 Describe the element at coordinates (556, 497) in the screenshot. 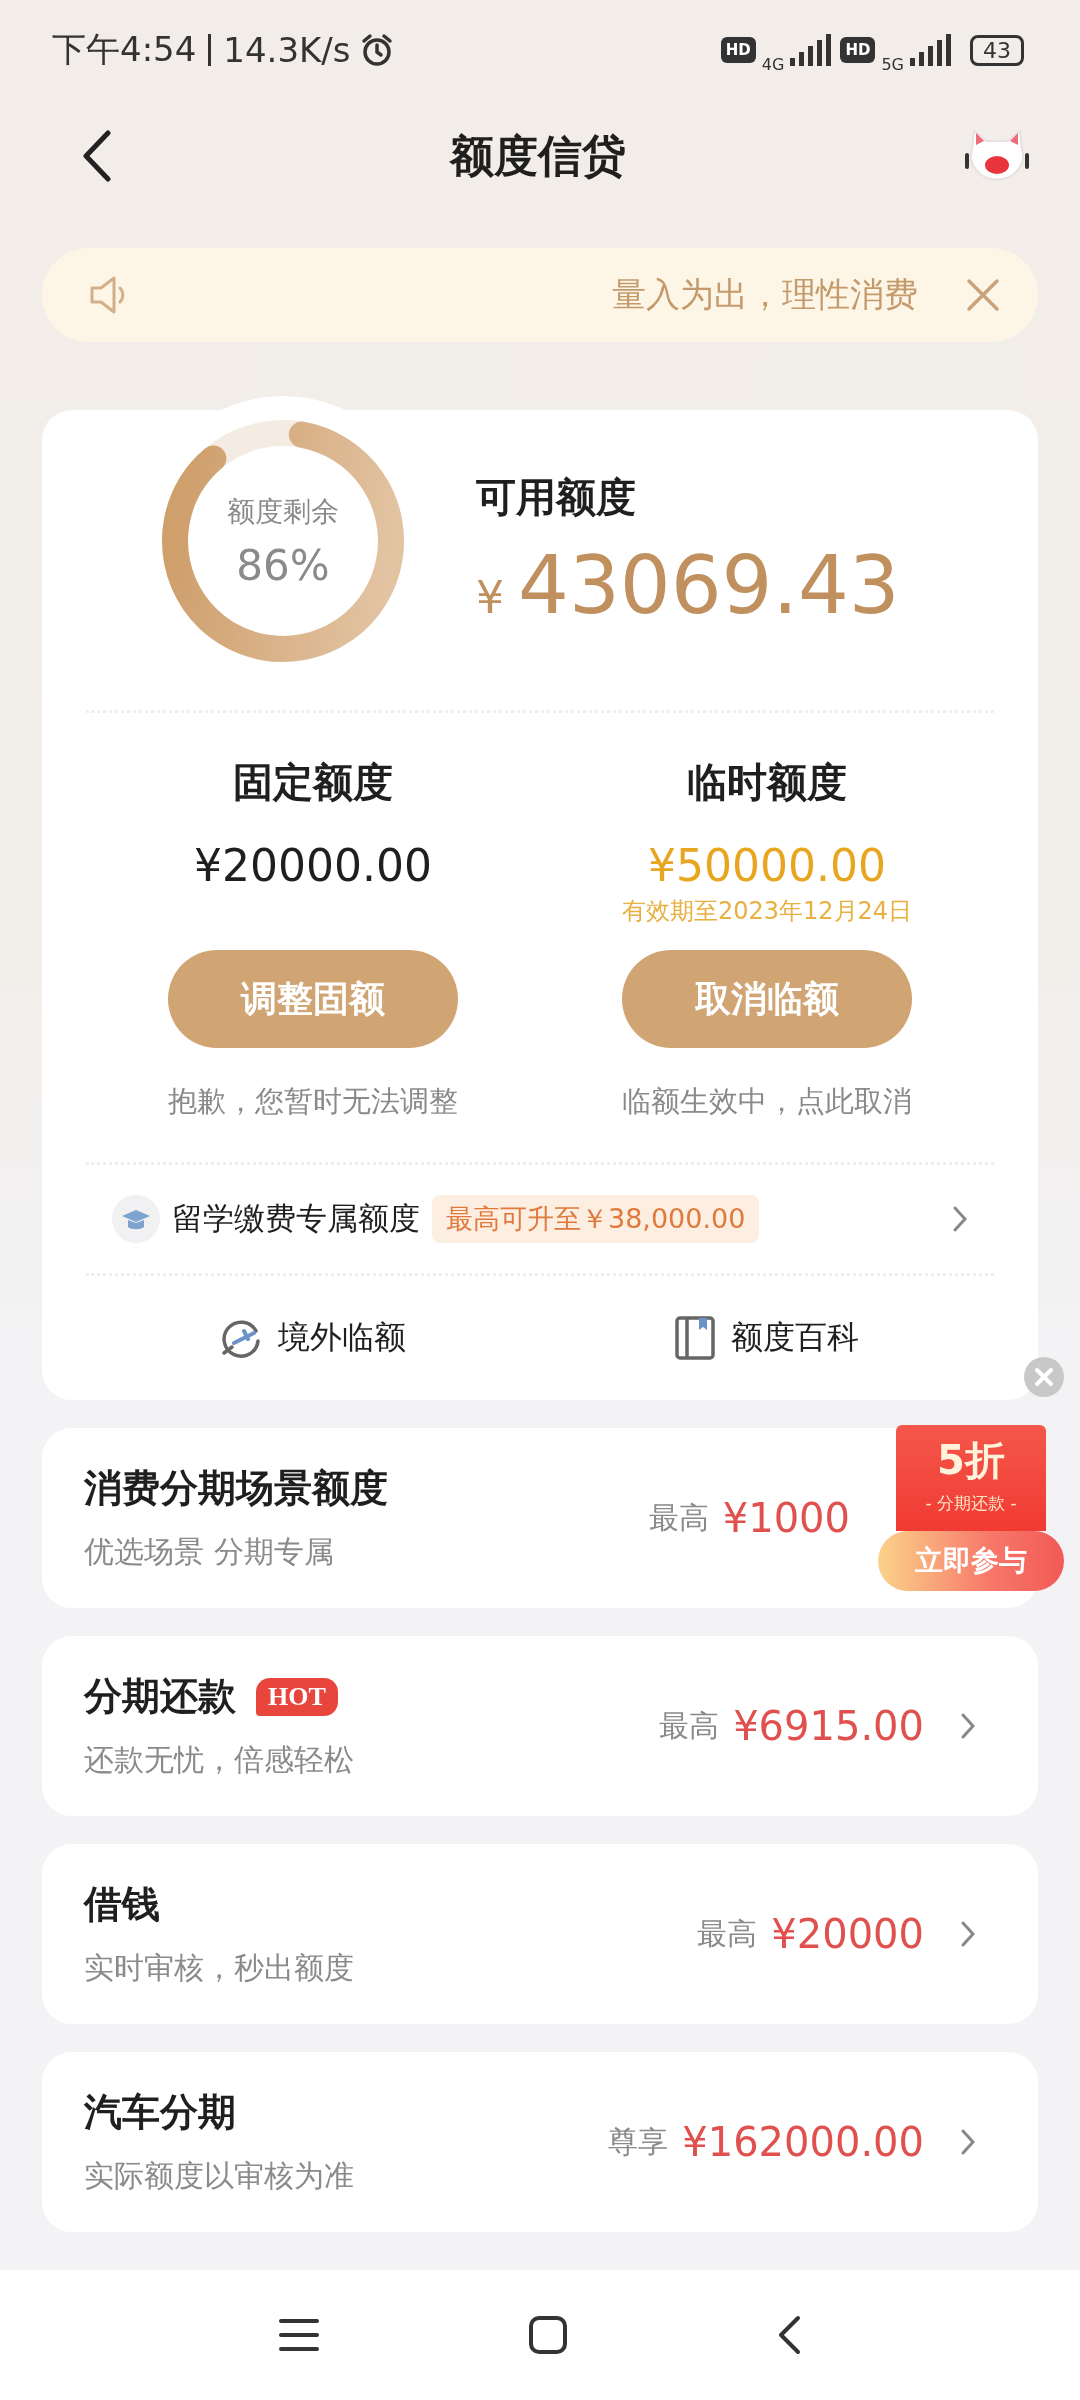

I see `available-label: 可用额度` at that location.